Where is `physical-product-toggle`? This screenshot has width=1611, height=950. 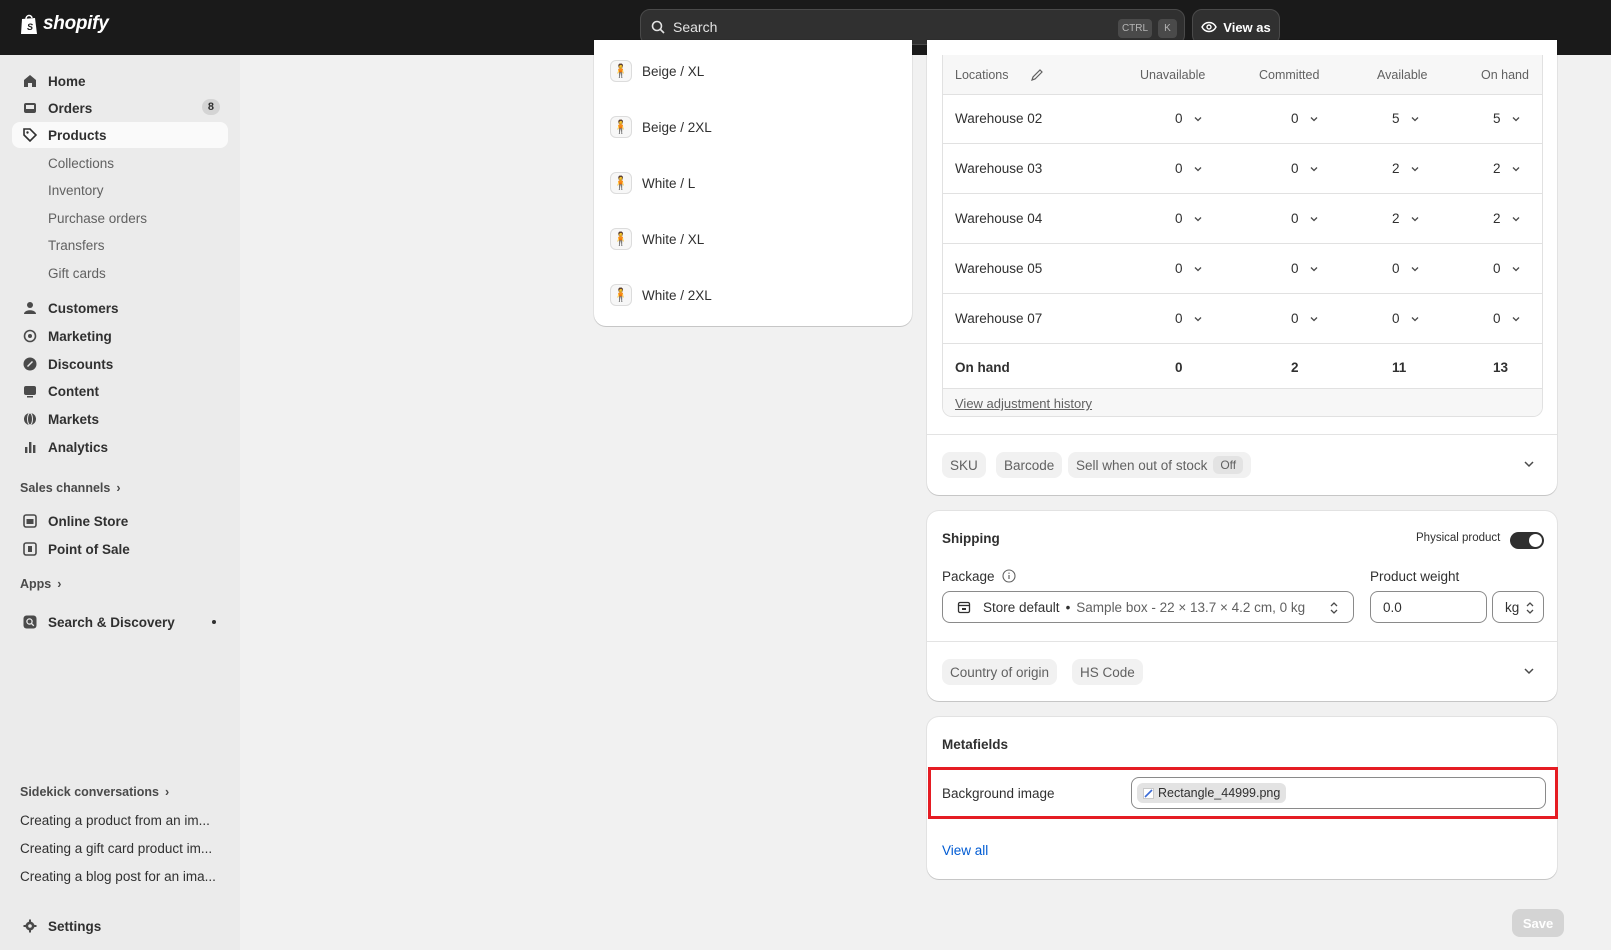 physical-product-toggle is located at coordinates (1527, 540).